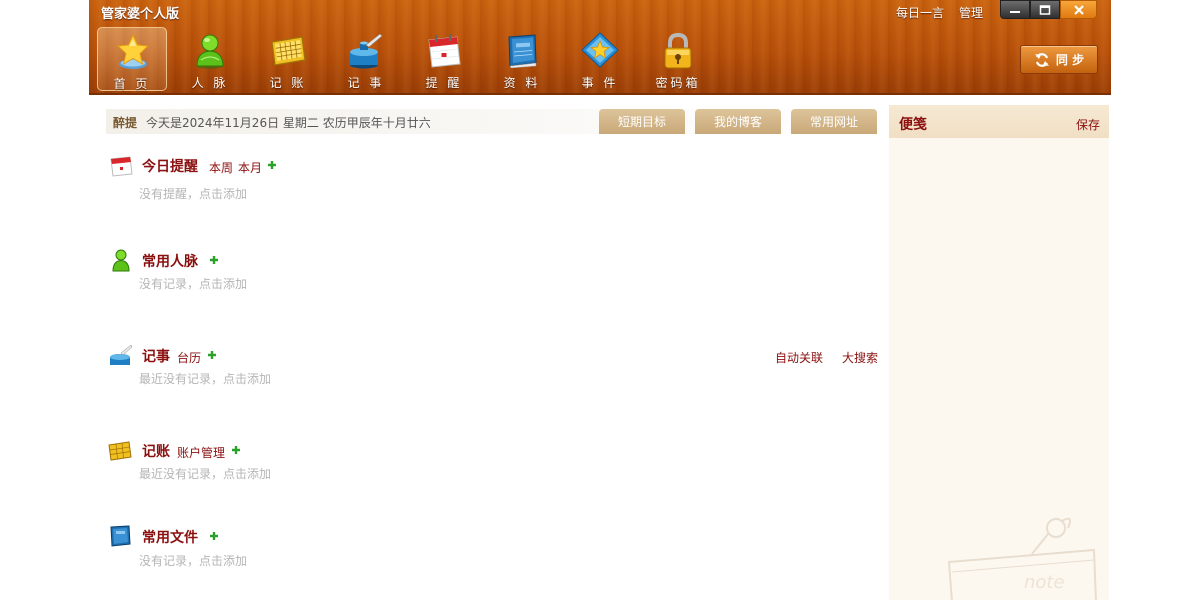  I want to click on reminder-this-week-link: 本周, so click(221, 167).